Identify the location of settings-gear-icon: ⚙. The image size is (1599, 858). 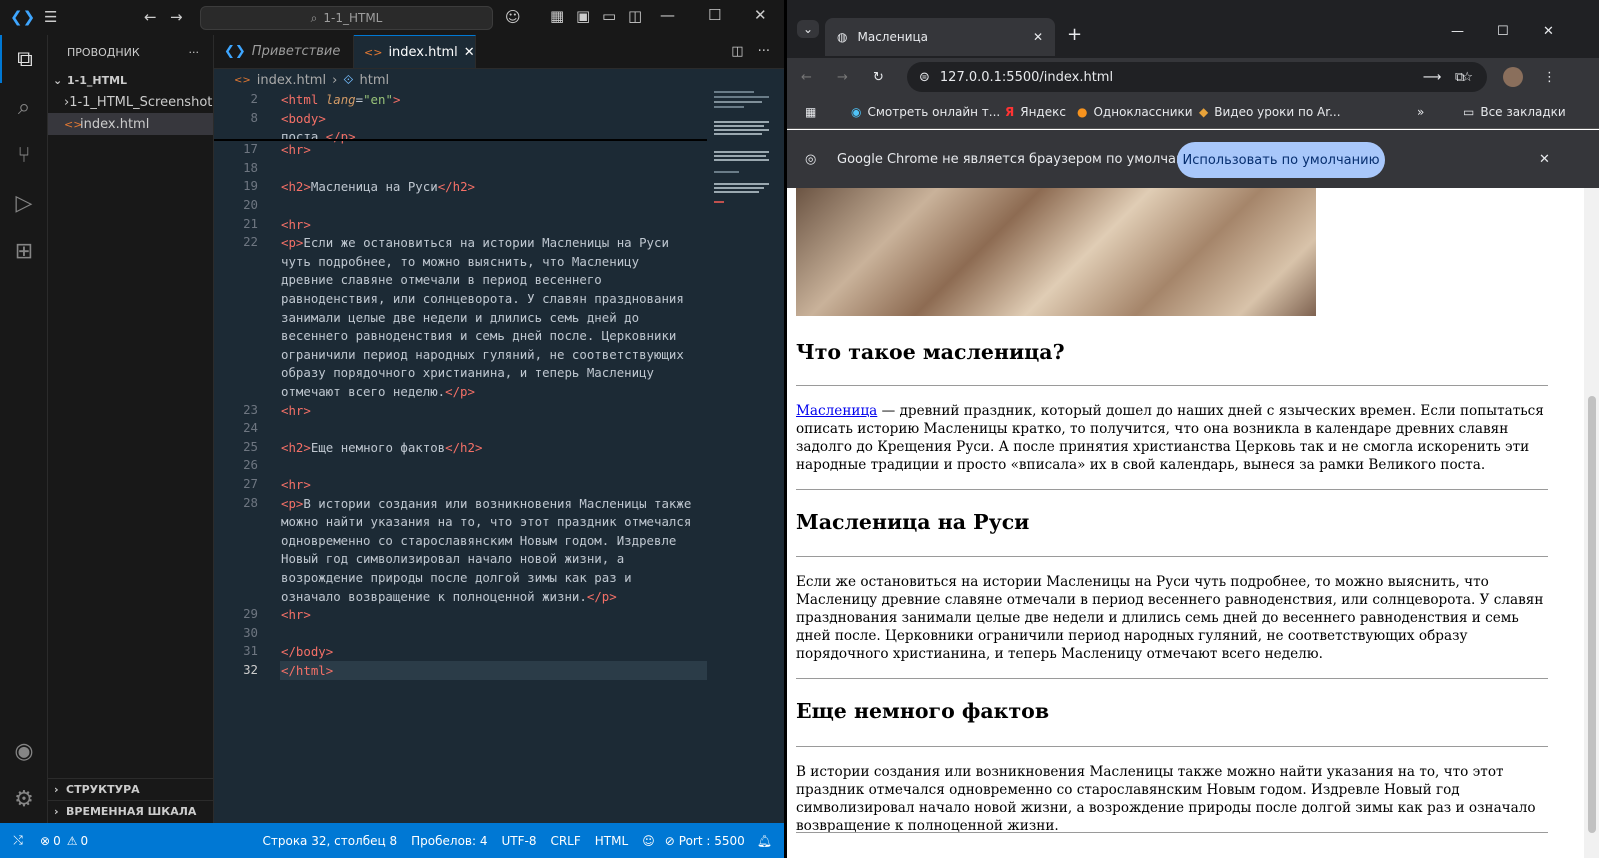
(24, 799).